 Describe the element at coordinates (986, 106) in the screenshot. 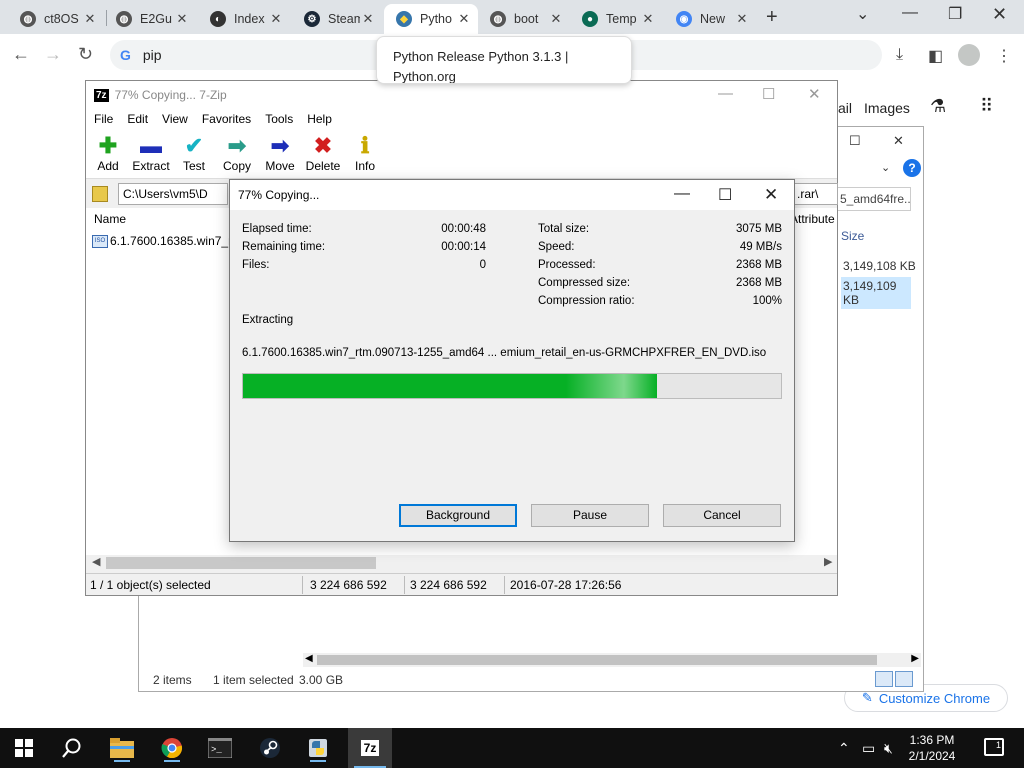

I see `apps-grid-icon: ⠿` at that location.